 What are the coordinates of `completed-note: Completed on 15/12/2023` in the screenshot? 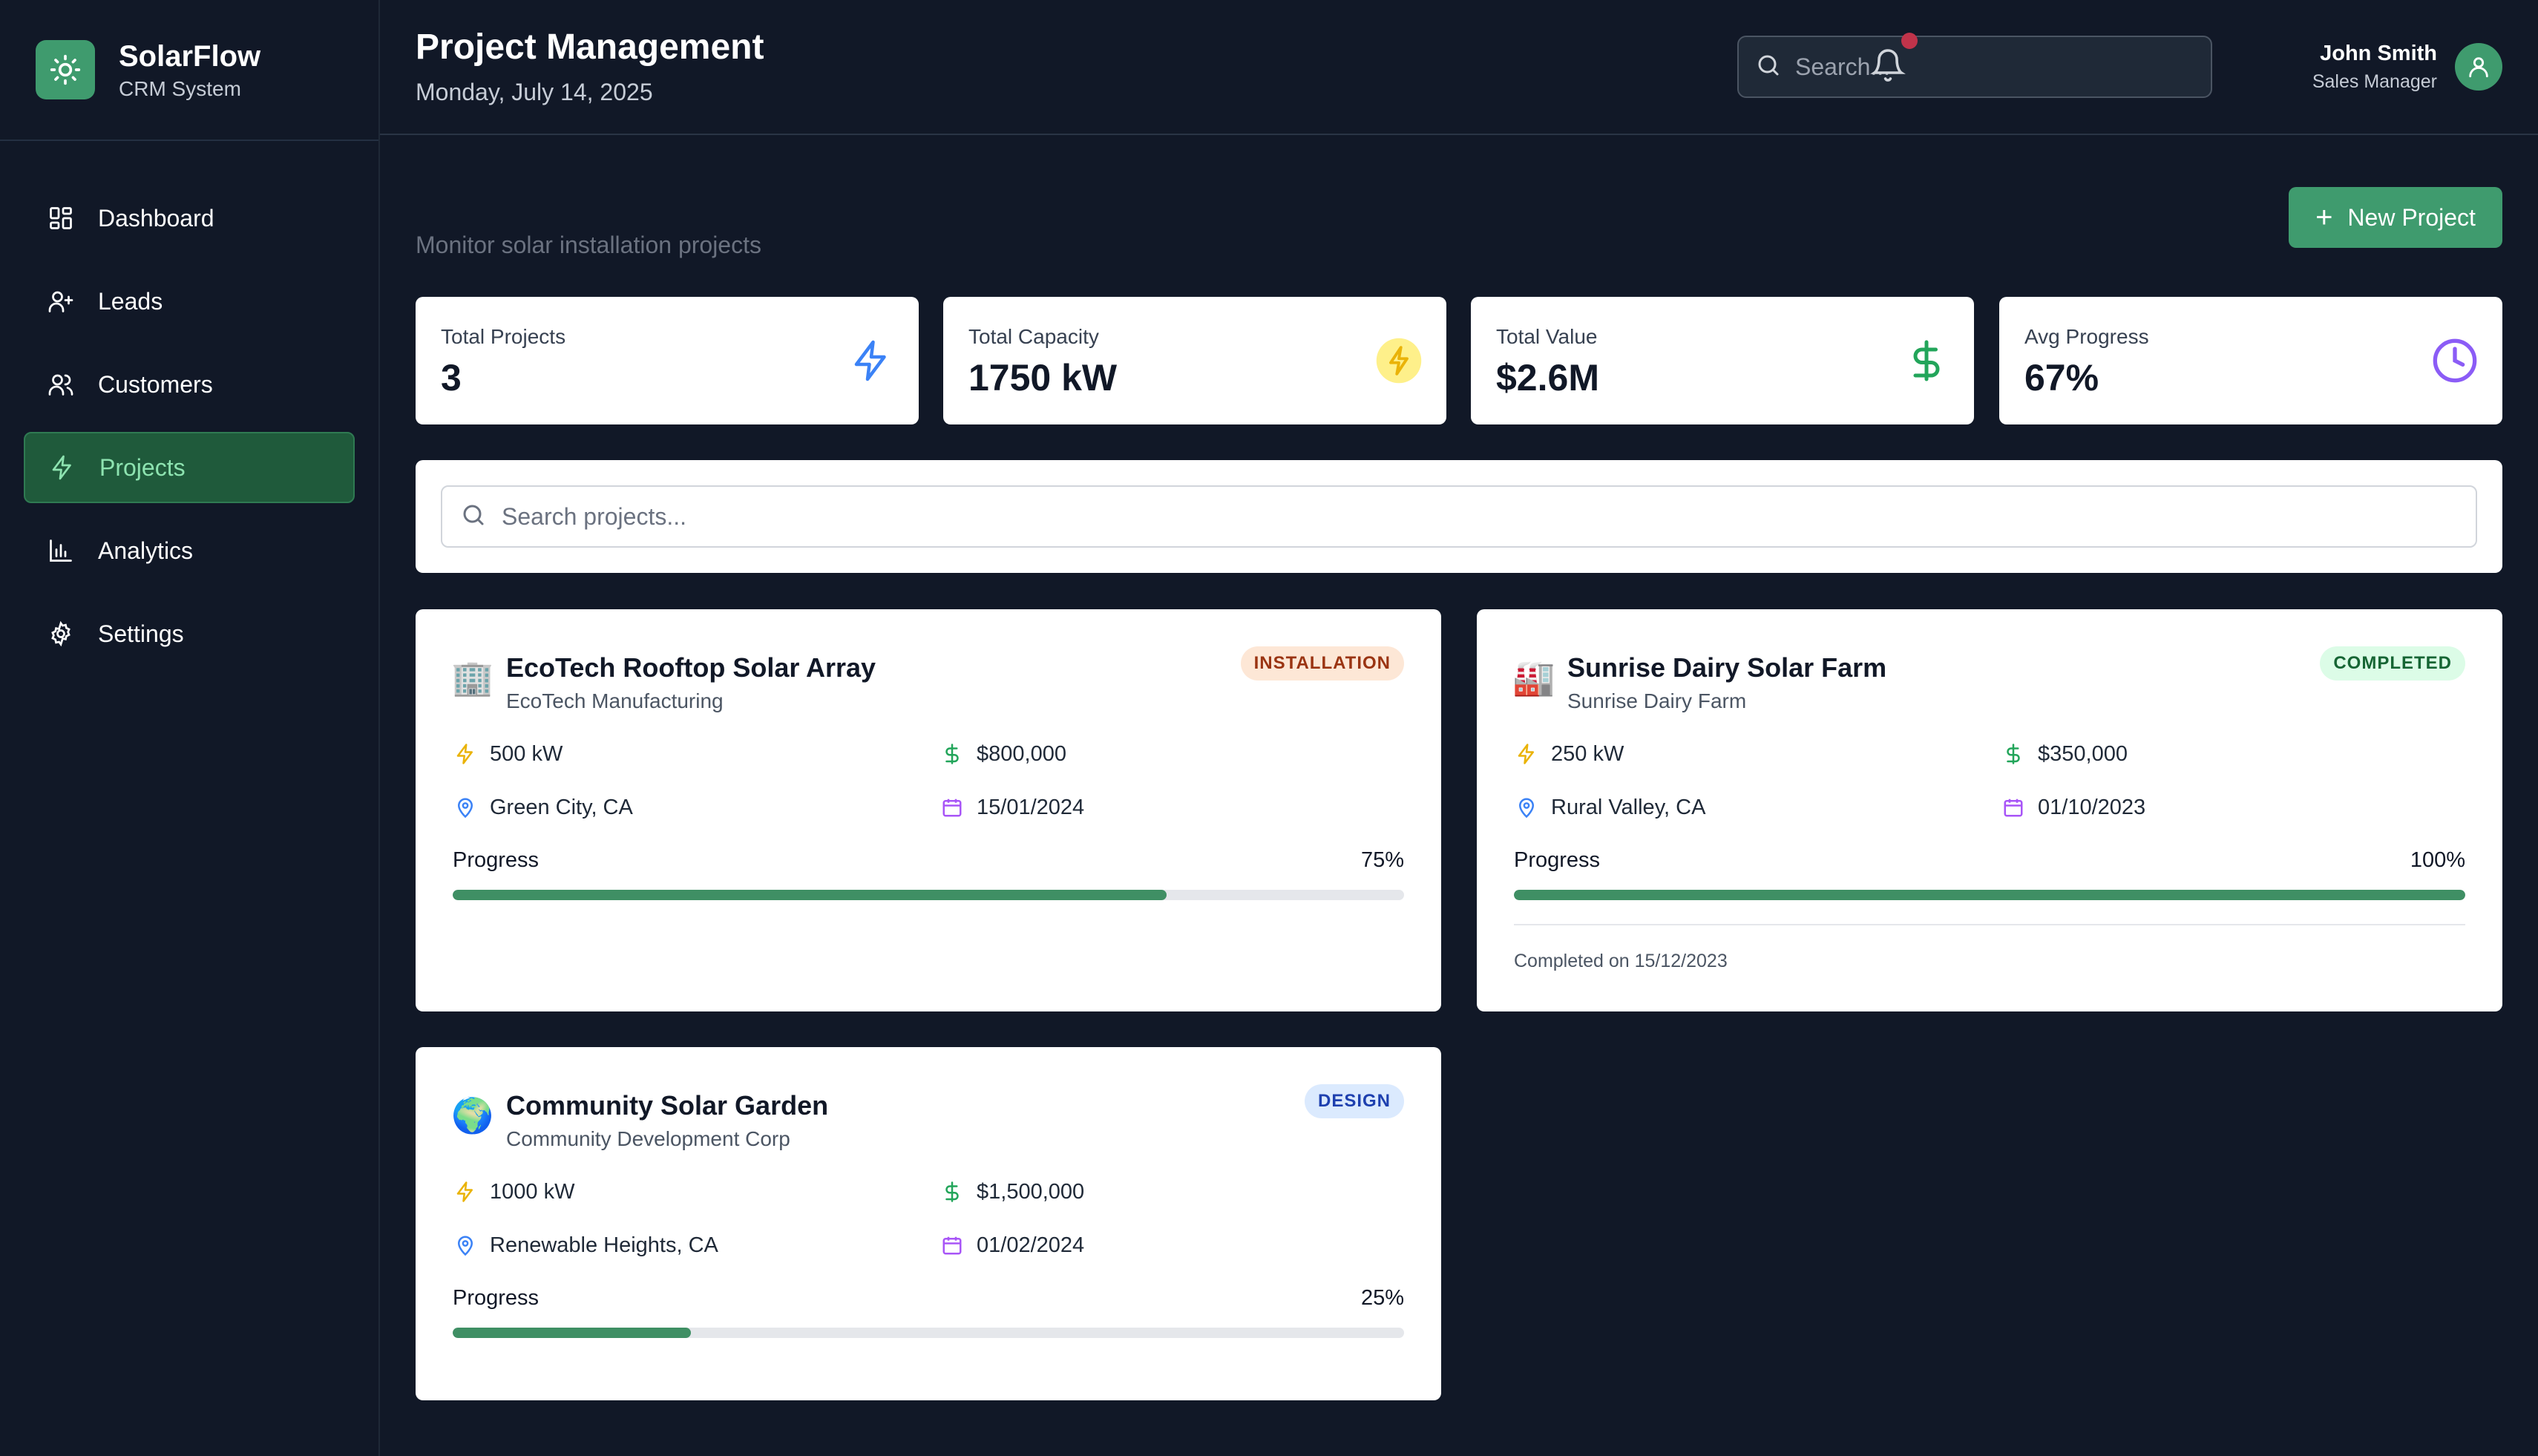 It's located at (1621, 961).